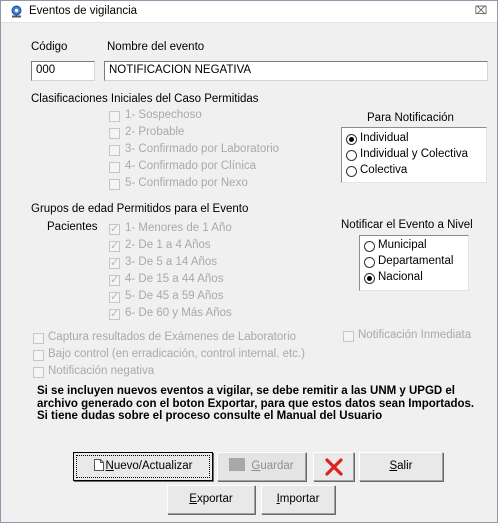 The height and width of the screenshot is (523, 498). What do you see at coordinates (415, 335) in the screenshot?
I see `immediate-label: Notificación Inmediata` at bounding box center [415, 335].